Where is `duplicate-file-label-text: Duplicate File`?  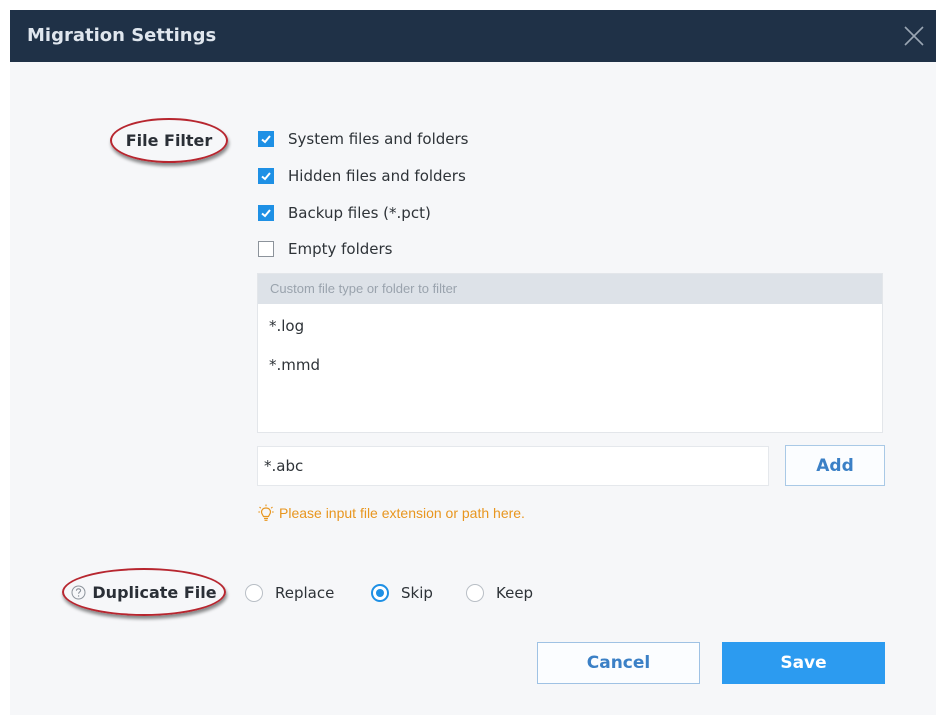
duplicate-file-label-text: Duplicate File is located at coordinates (154, 592).